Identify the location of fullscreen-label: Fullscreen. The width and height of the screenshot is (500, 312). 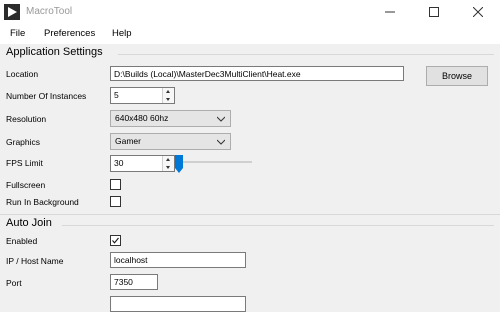
(26, 185).